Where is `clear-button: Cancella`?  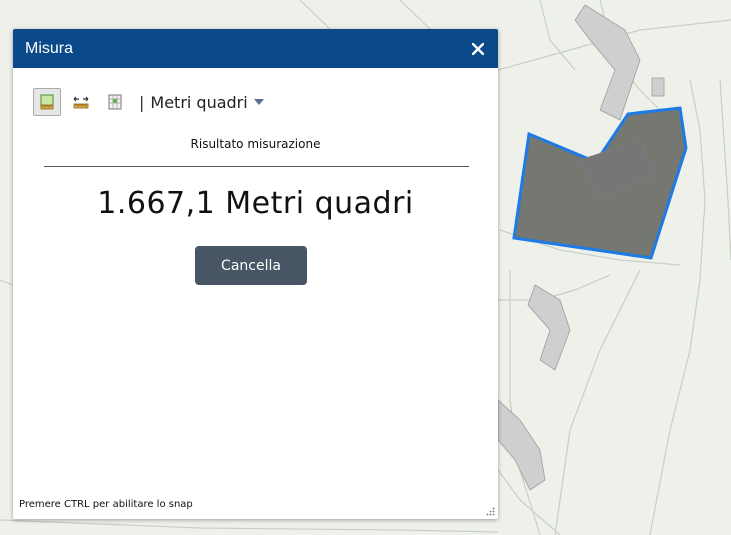
clear-button: Cancella is located at coordinates (251, 265).